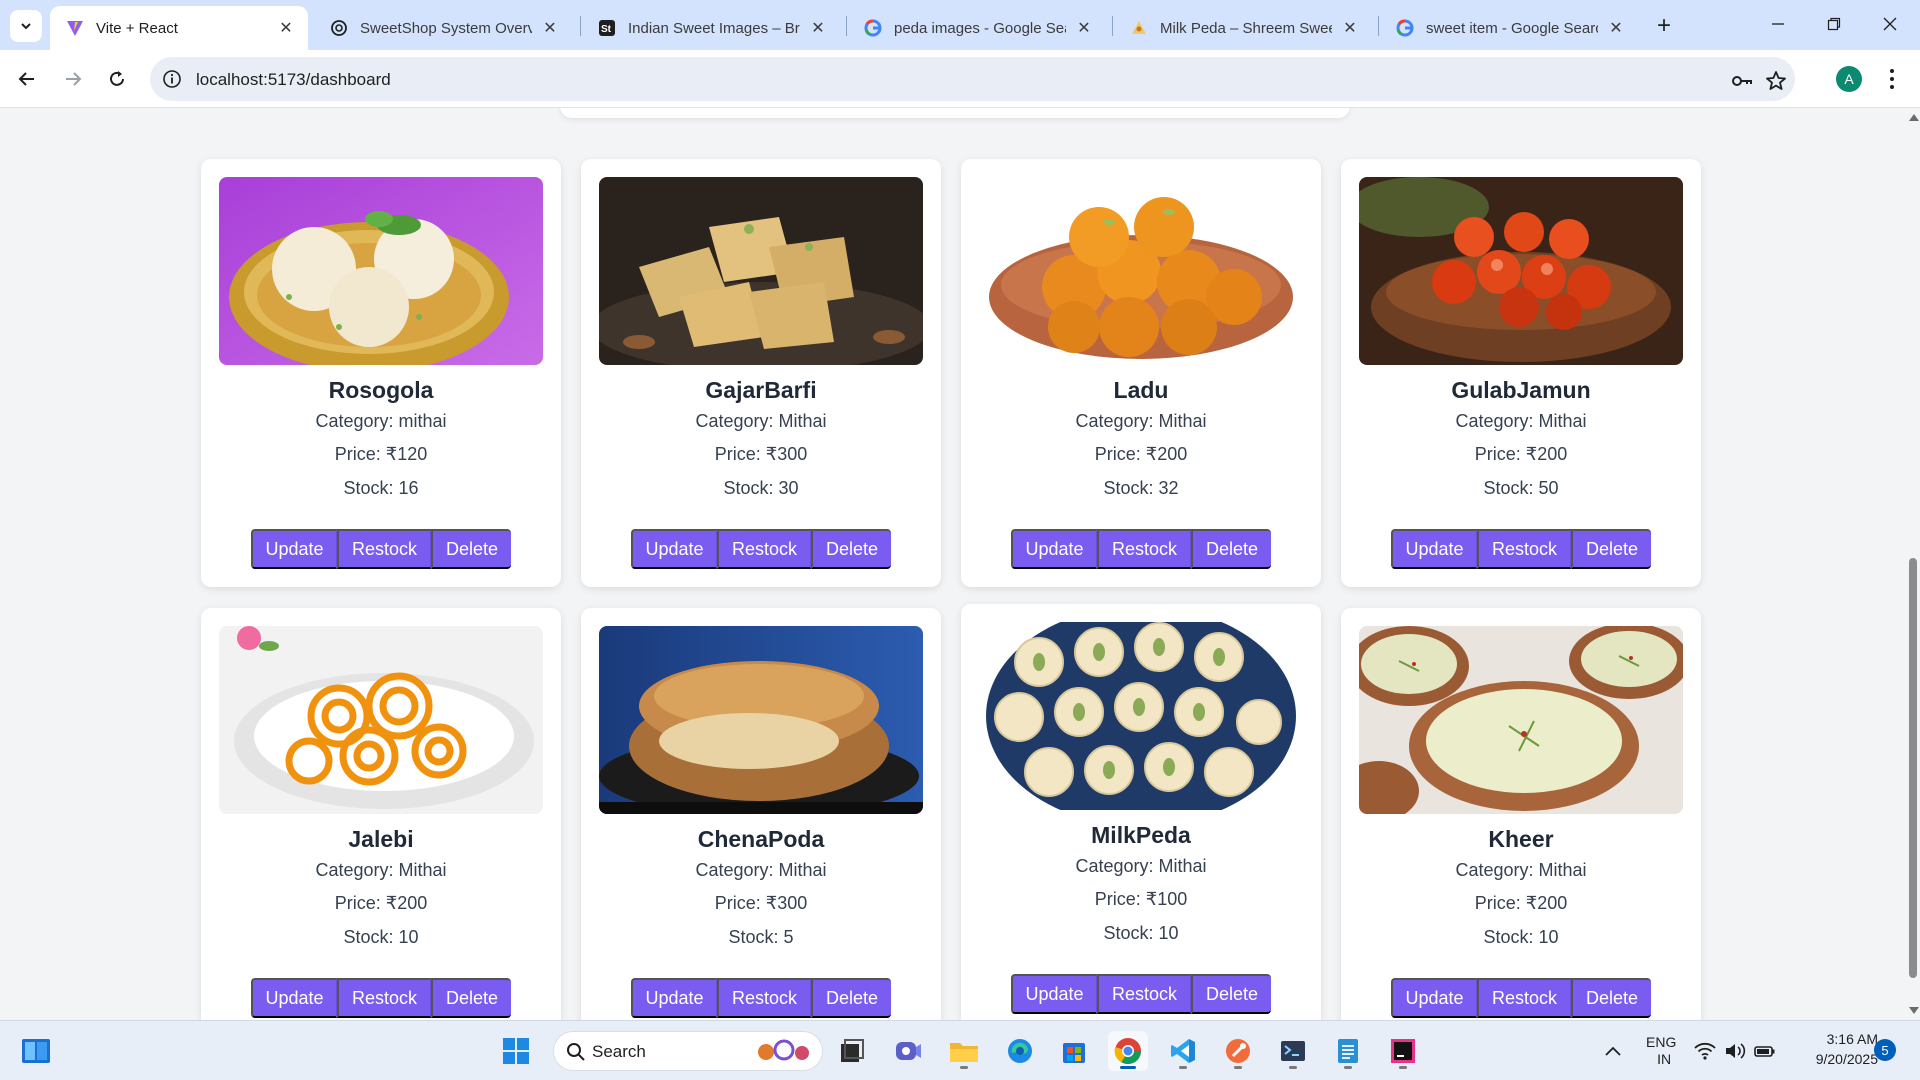 This screenshot has height=1080, width=1920. Describe the element at coordinates (908, 1051) in the screenshot. I see `meet-icon` at that location.